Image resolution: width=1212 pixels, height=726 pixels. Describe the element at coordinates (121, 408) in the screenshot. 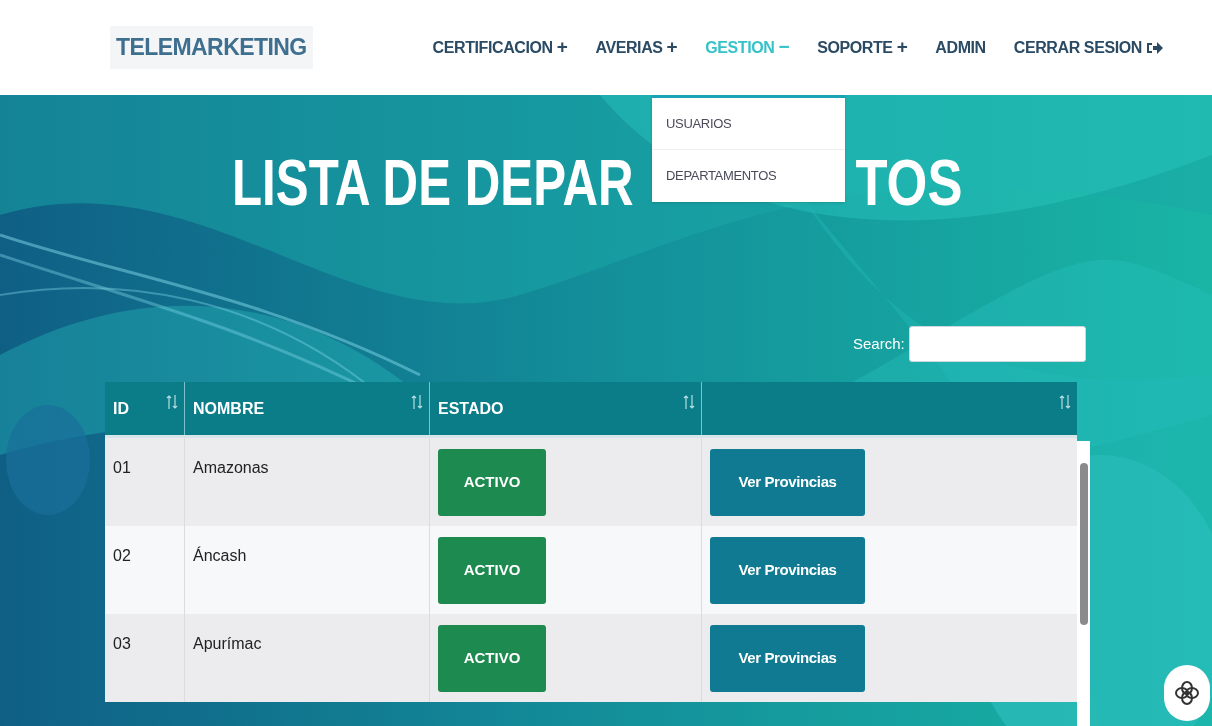

I see `column-header: ID` at that location.